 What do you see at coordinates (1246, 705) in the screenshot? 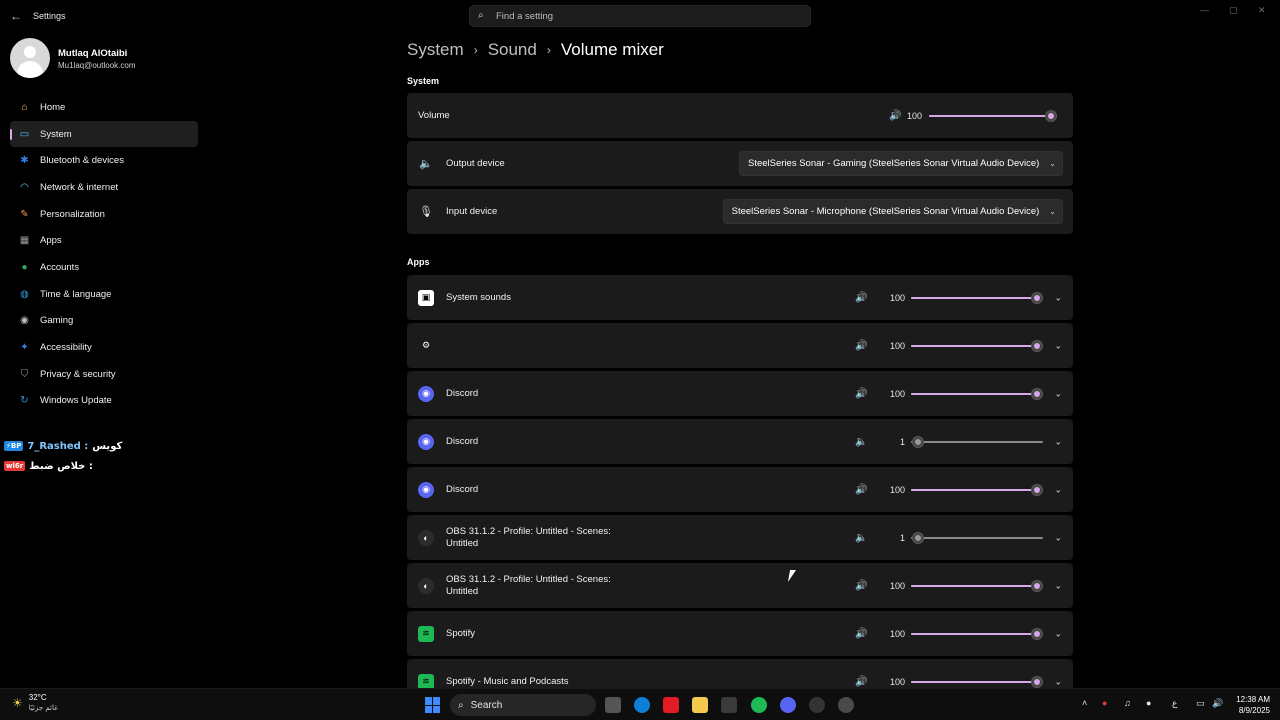
I see `clock: 12:38 AM 8/9/2025` at bounding box center [1246, 705].